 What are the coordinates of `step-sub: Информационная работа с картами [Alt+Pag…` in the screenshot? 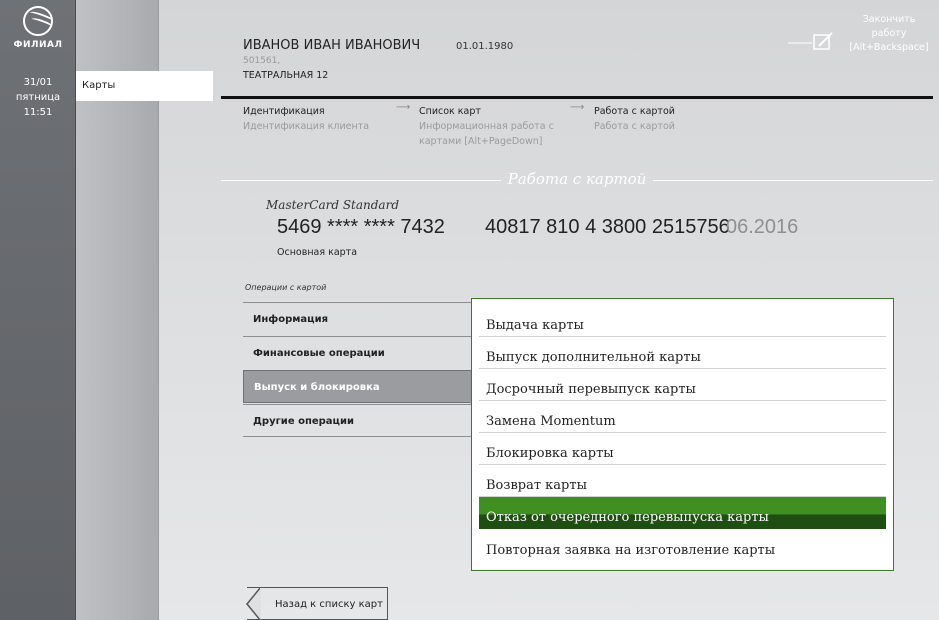 It's located at (486, 134).